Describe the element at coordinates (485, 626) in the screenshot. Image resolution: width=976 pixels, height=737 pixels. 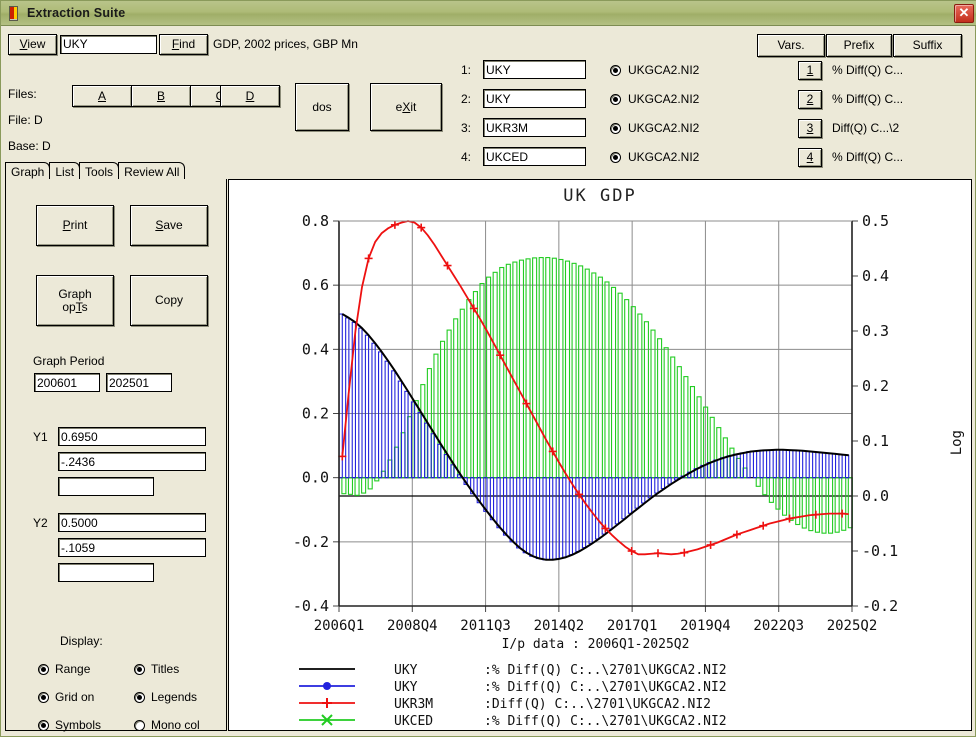
I see `x-axis-tick: 2011Q3` at that location.